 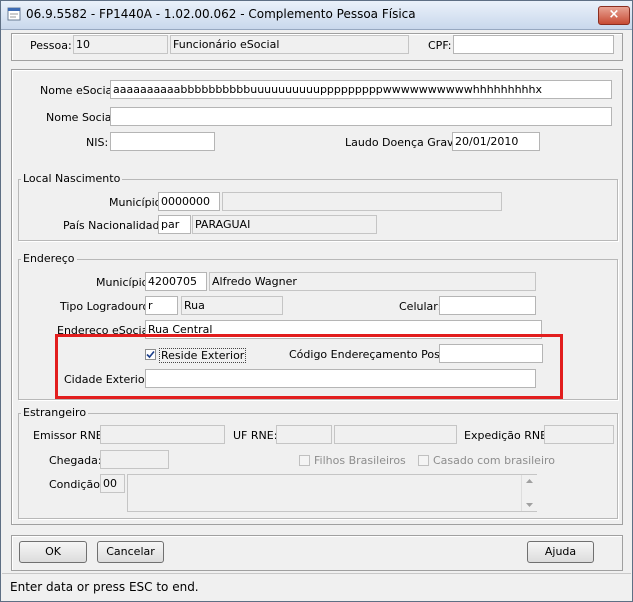 What do you see at coordinates (614, 15) in the screenshot?
I see `close-button: ×` at bounding box center [614, 15].